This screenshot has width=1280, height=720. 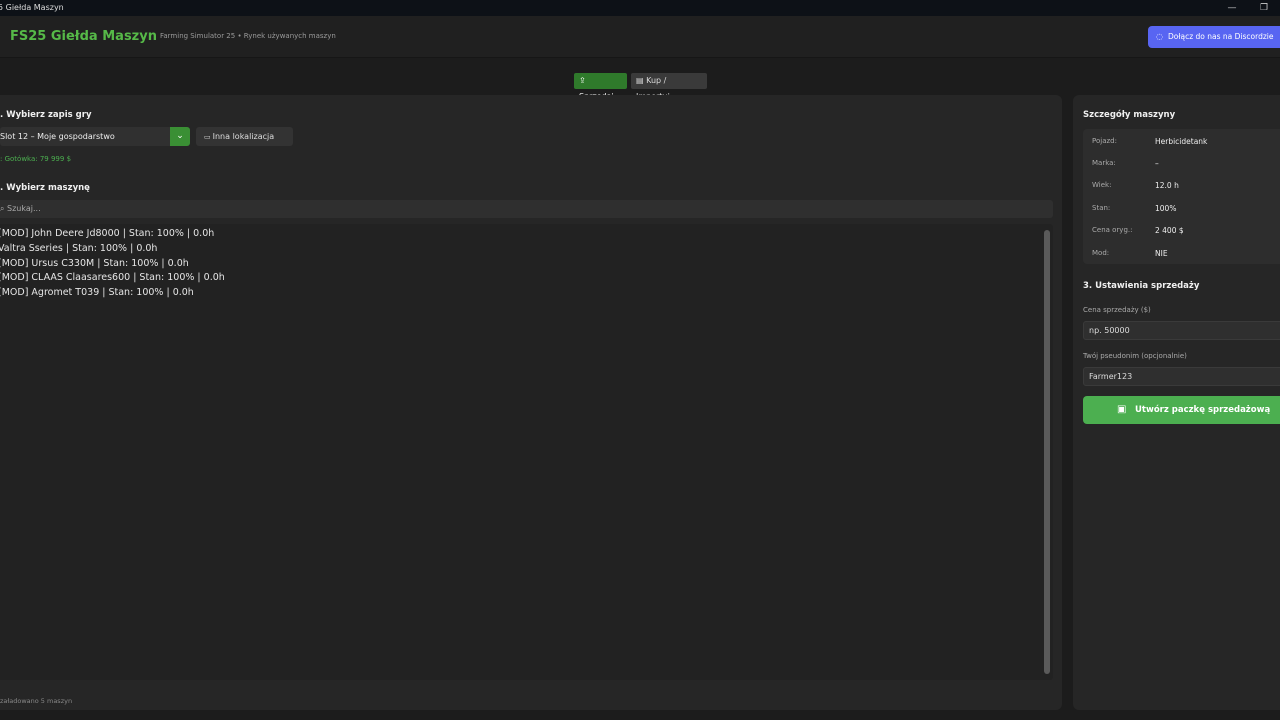 What do you see at coordinates (1181, 376) in the screenshot?
I see `nickname-input: Farmer123` at bounding box center [1181, 376].